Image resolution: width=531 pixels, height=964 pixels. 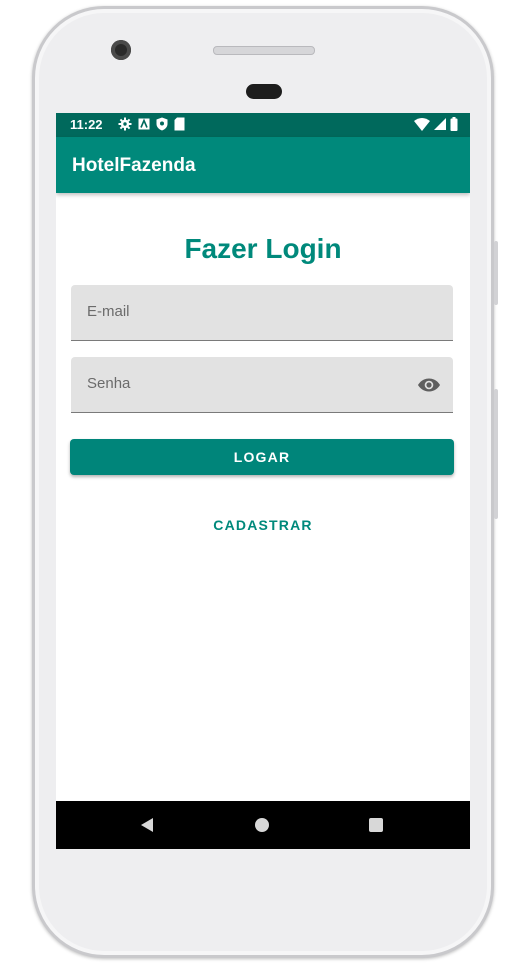 I want to click on email-field, so click(x=262, y=313).